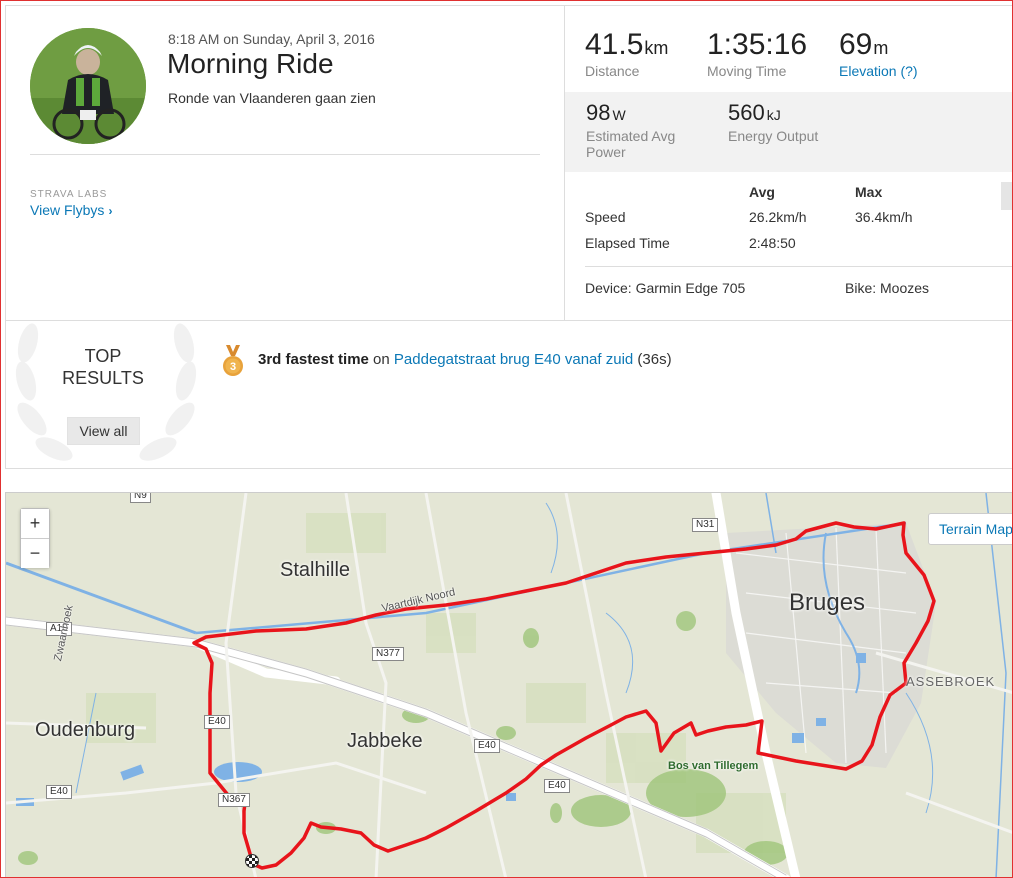  Describe the element at coordinates (606, 152) in the screenshot. I see `power-label-line2: Power` at that location.